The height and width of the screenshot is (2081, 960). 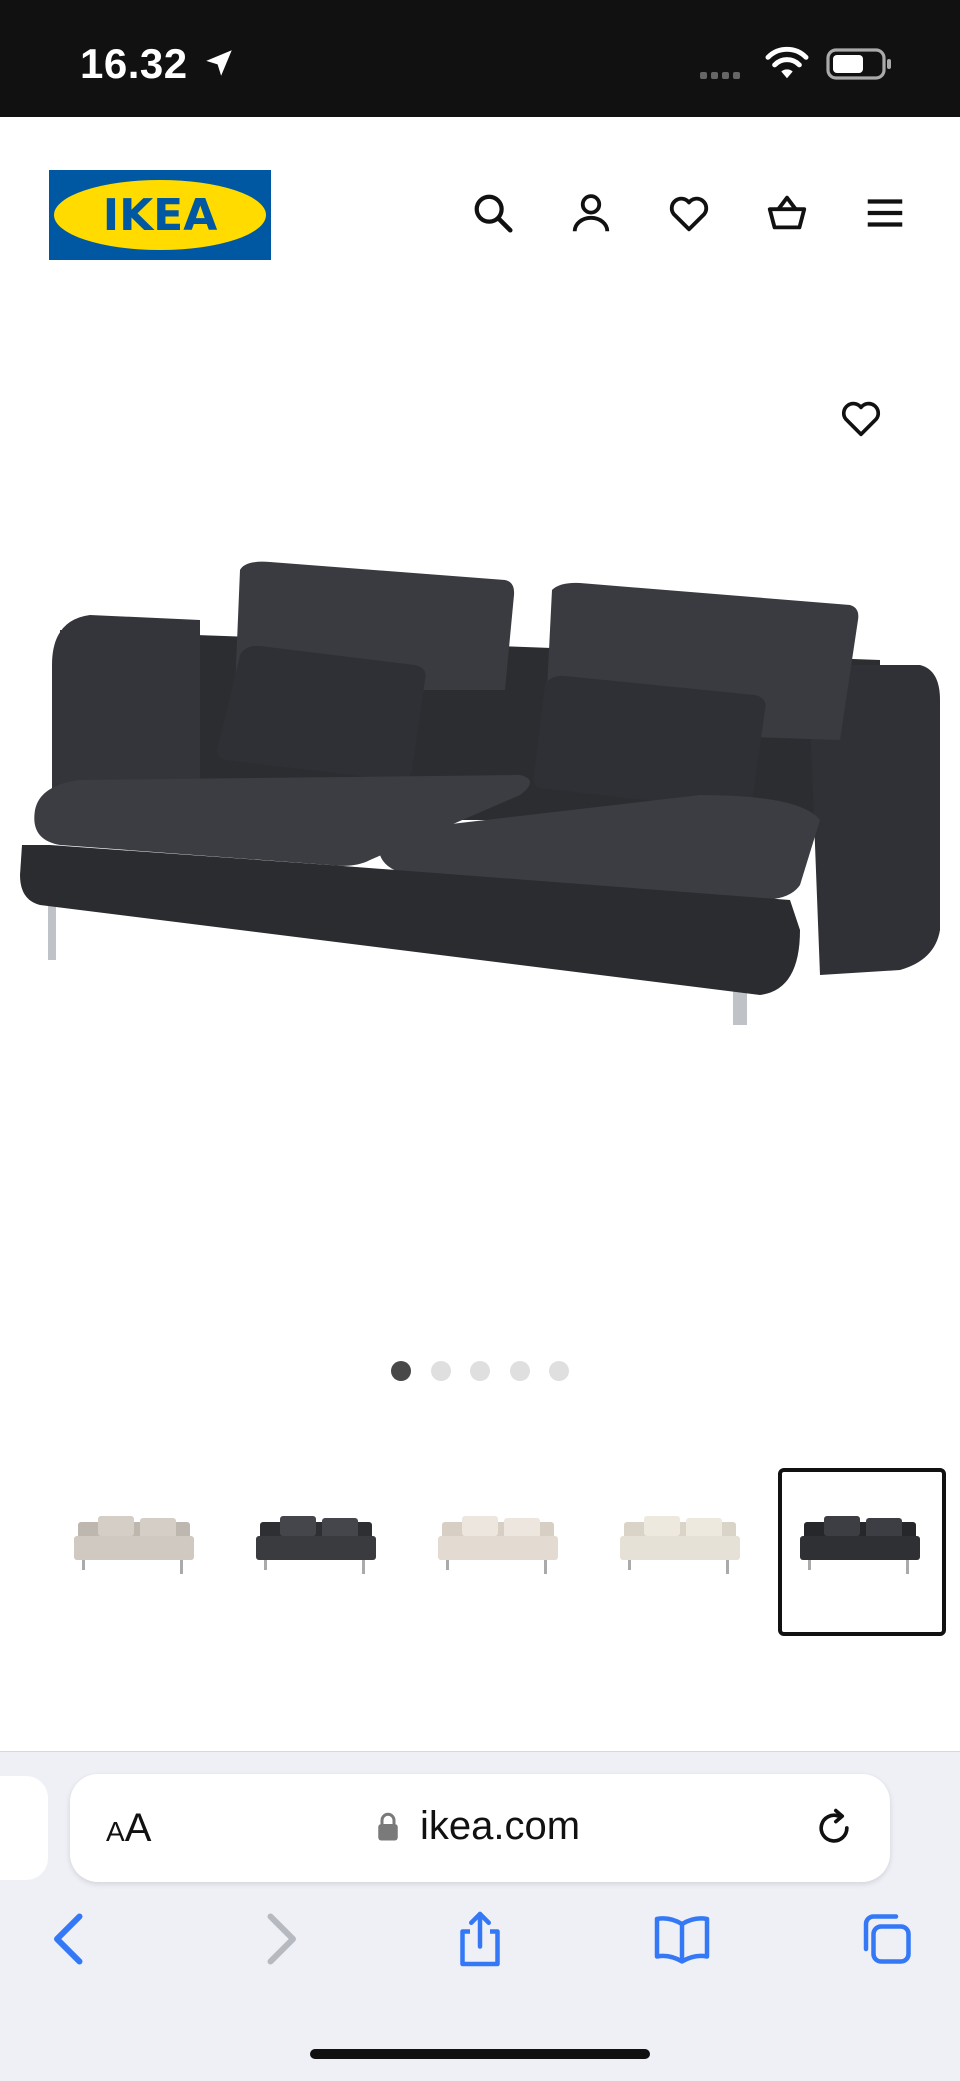 What do you see at coordinates (24, 1828) in the screenshot?
I see `previous-tab-preview` at bounding box center [24, 1828].